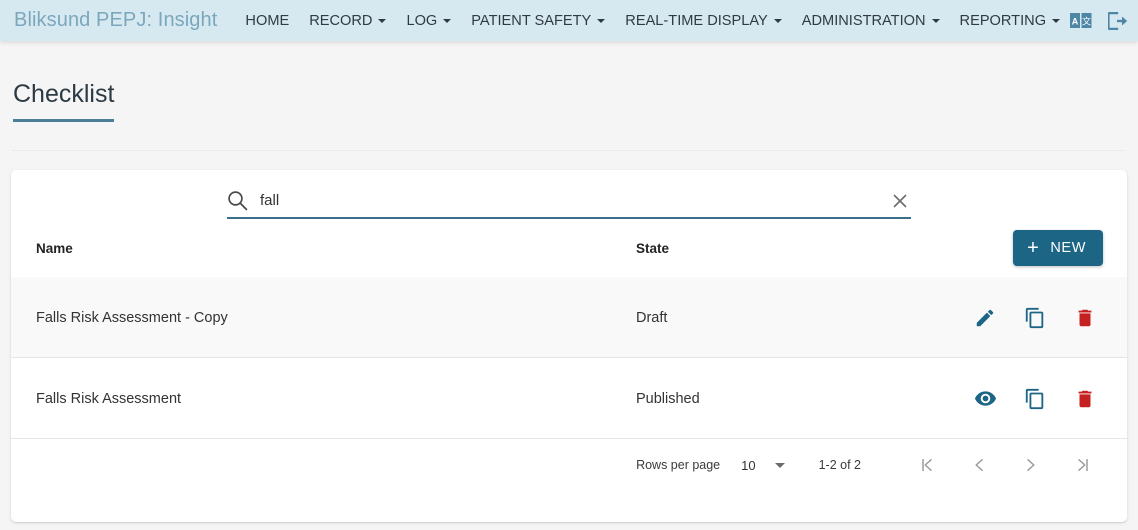 The width and height of the screenshot is (1138, 530). Describe the element at coordinates (1031, 465) in the screenshot. I see `next-page-icon` at that location.